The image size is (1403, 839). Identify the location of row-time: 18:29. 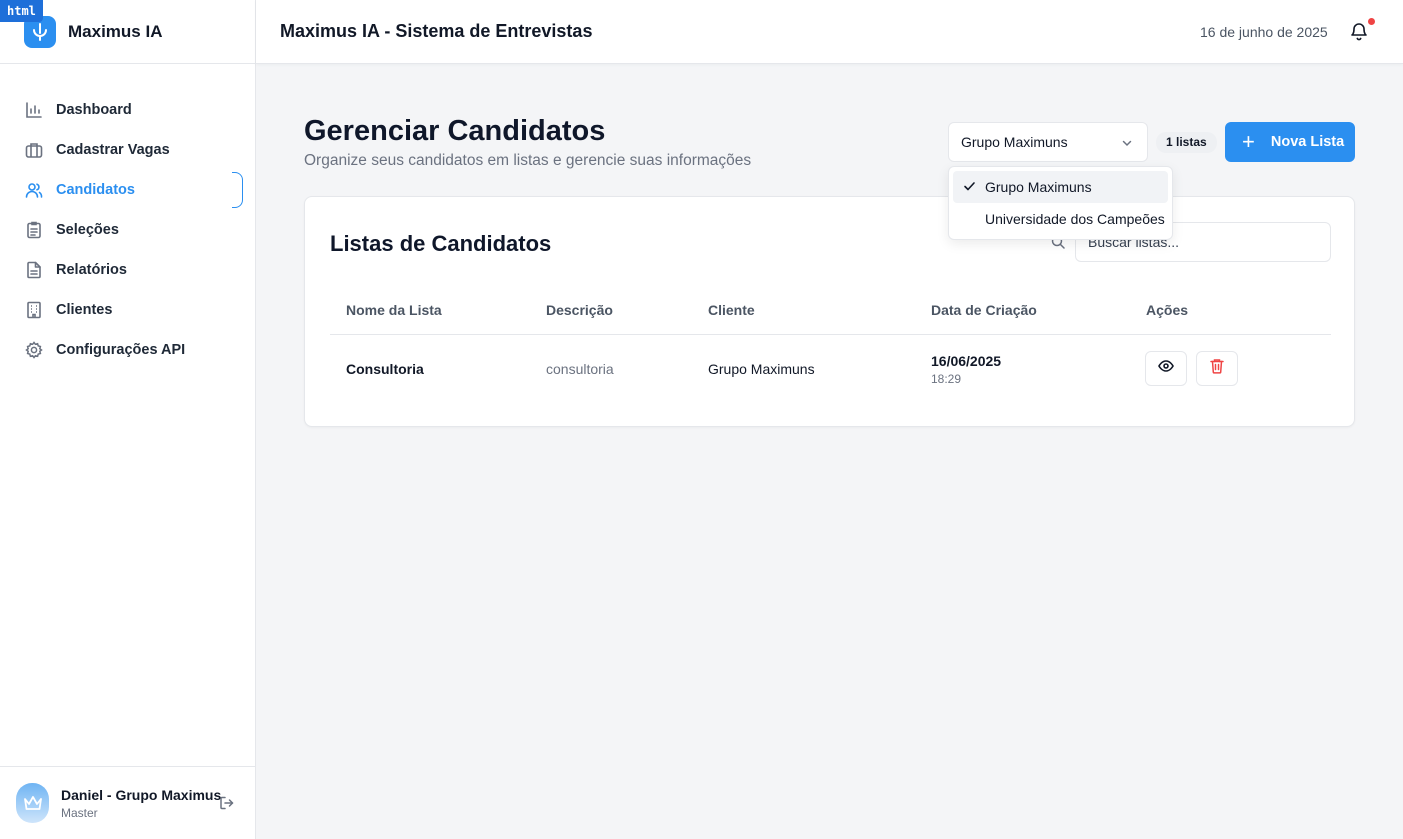
(946, 379).